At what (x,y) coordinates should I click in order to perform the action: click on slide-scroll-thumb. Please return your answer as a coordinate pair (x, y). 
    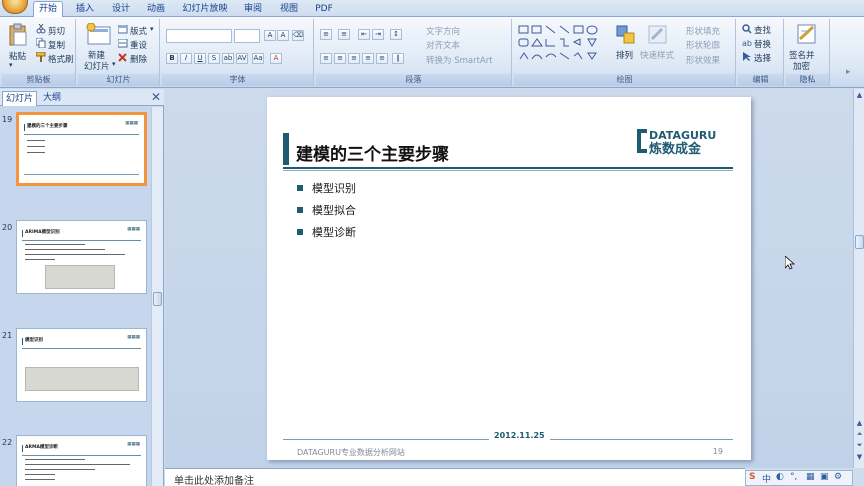
    Looking at the image, I should click on (859, 242).